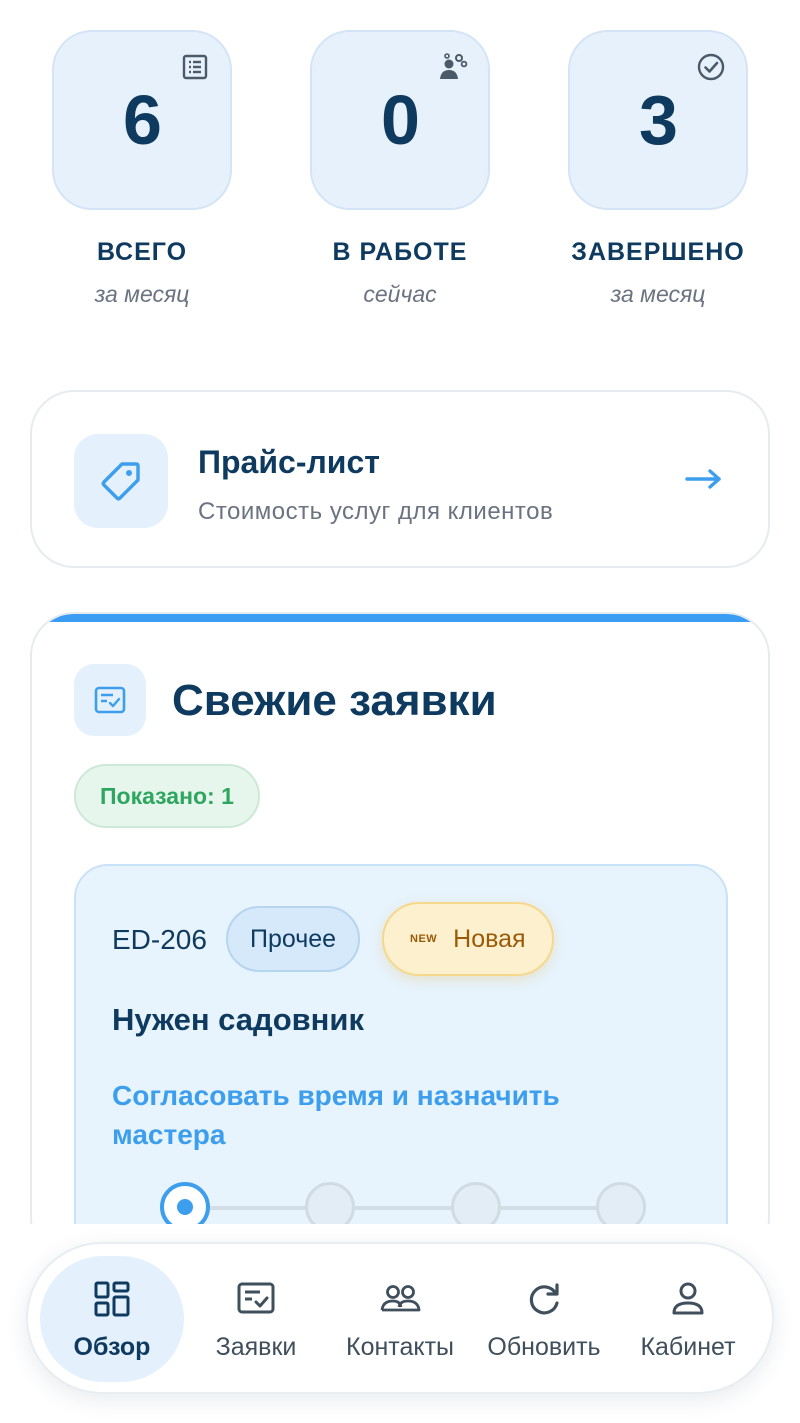 Image resolution: width=800 pixels, height=1423 pixels. What do you see at coordinates (289, 462) in the screenshot?
I see `price-list-title: Прайс-лист` at bounding box center [289, 462].